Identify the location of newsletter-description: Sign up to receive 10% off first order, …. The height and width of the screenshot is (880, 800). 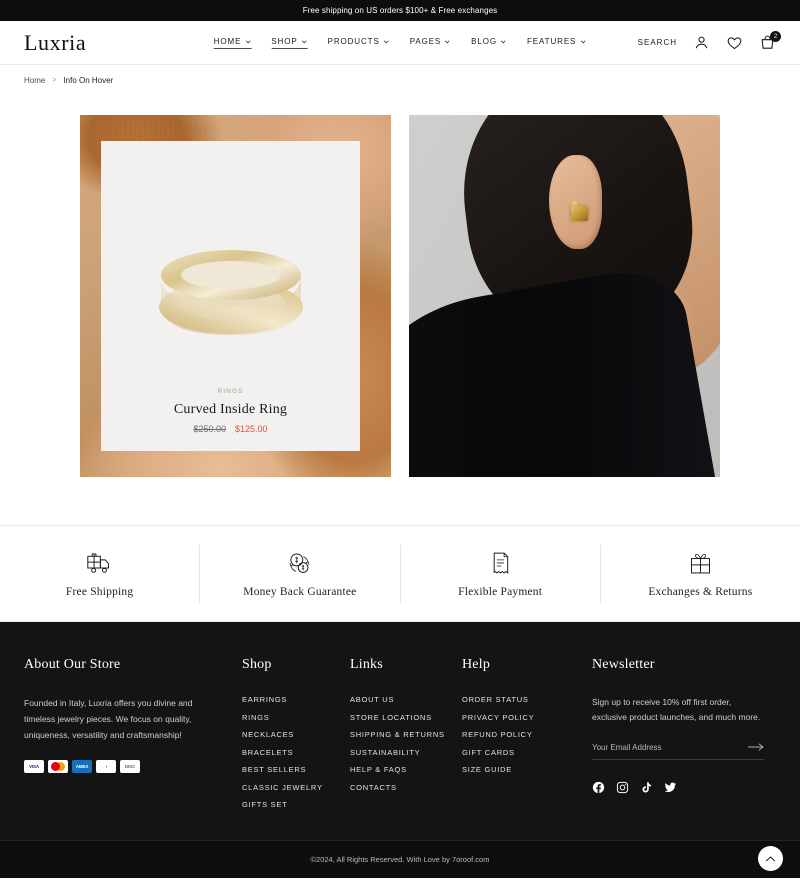
(676, 709).